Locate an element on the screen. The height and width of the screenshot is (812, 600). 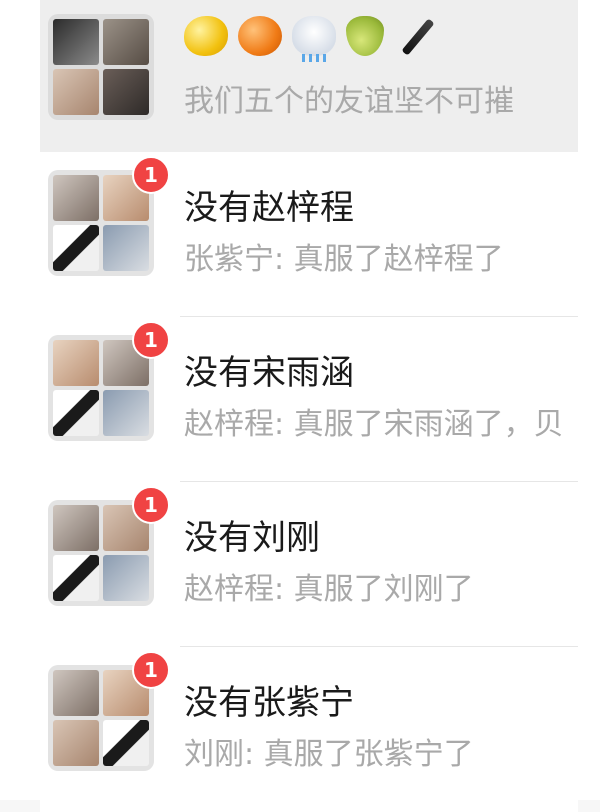
chat-preview: 张紫宁: 真服了赵梓程了 is located at coordinates (344, 259).